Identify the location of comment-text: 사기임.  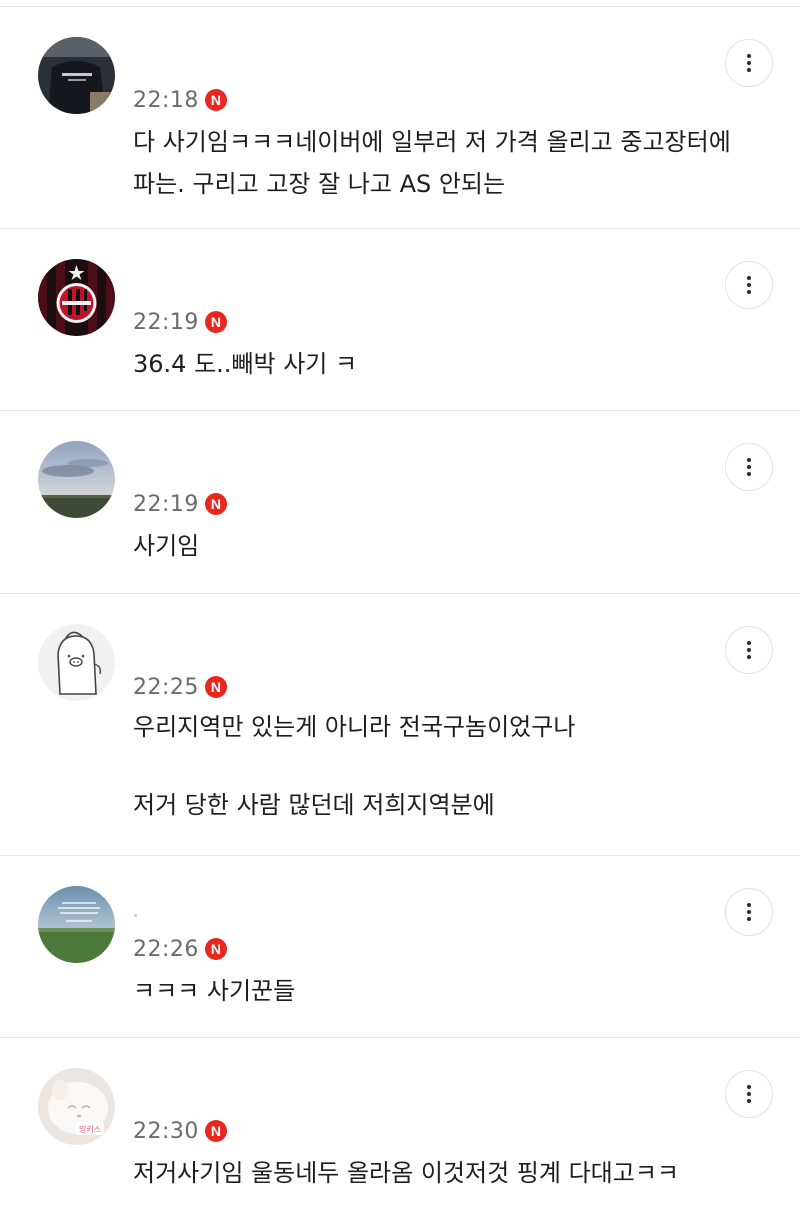
(166, 546).